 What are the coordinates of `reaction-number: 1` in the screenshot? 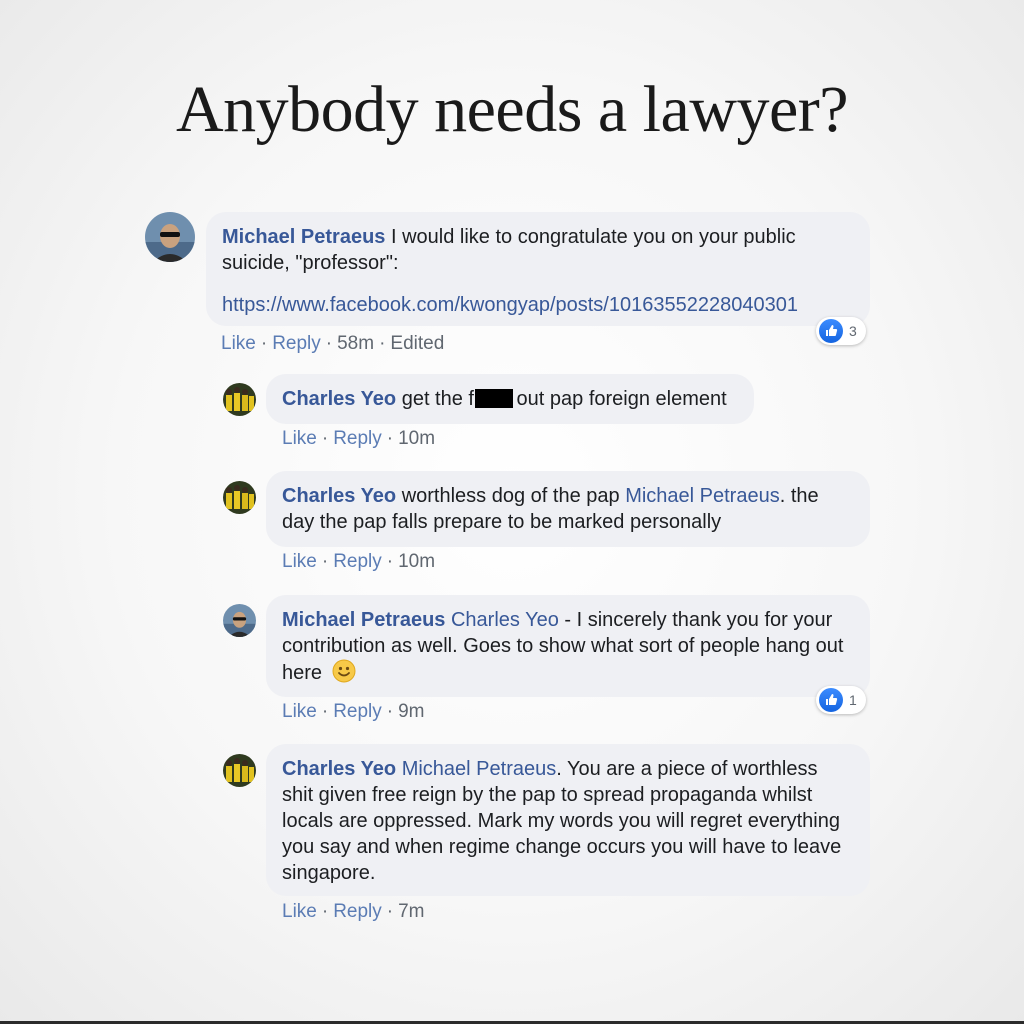 It's located at (853, 700).